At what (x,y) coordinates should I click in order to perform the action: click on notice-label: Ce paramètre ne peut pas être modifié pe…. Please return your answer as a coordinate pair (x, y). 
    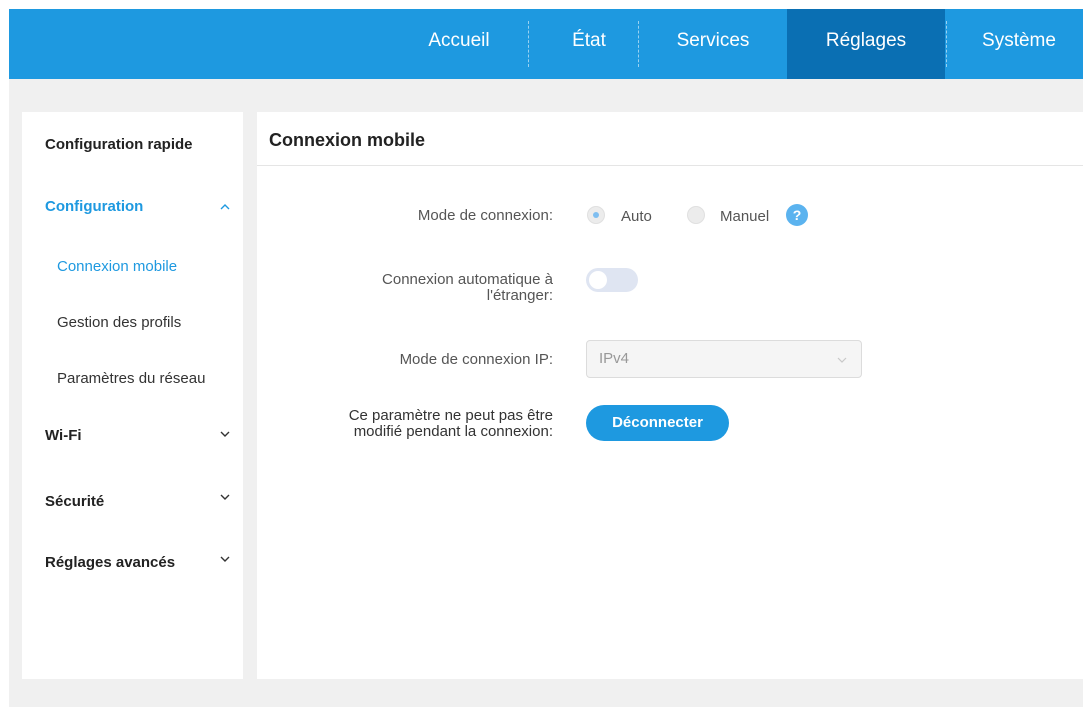
    Looking at the image, I should click on (451, 424).